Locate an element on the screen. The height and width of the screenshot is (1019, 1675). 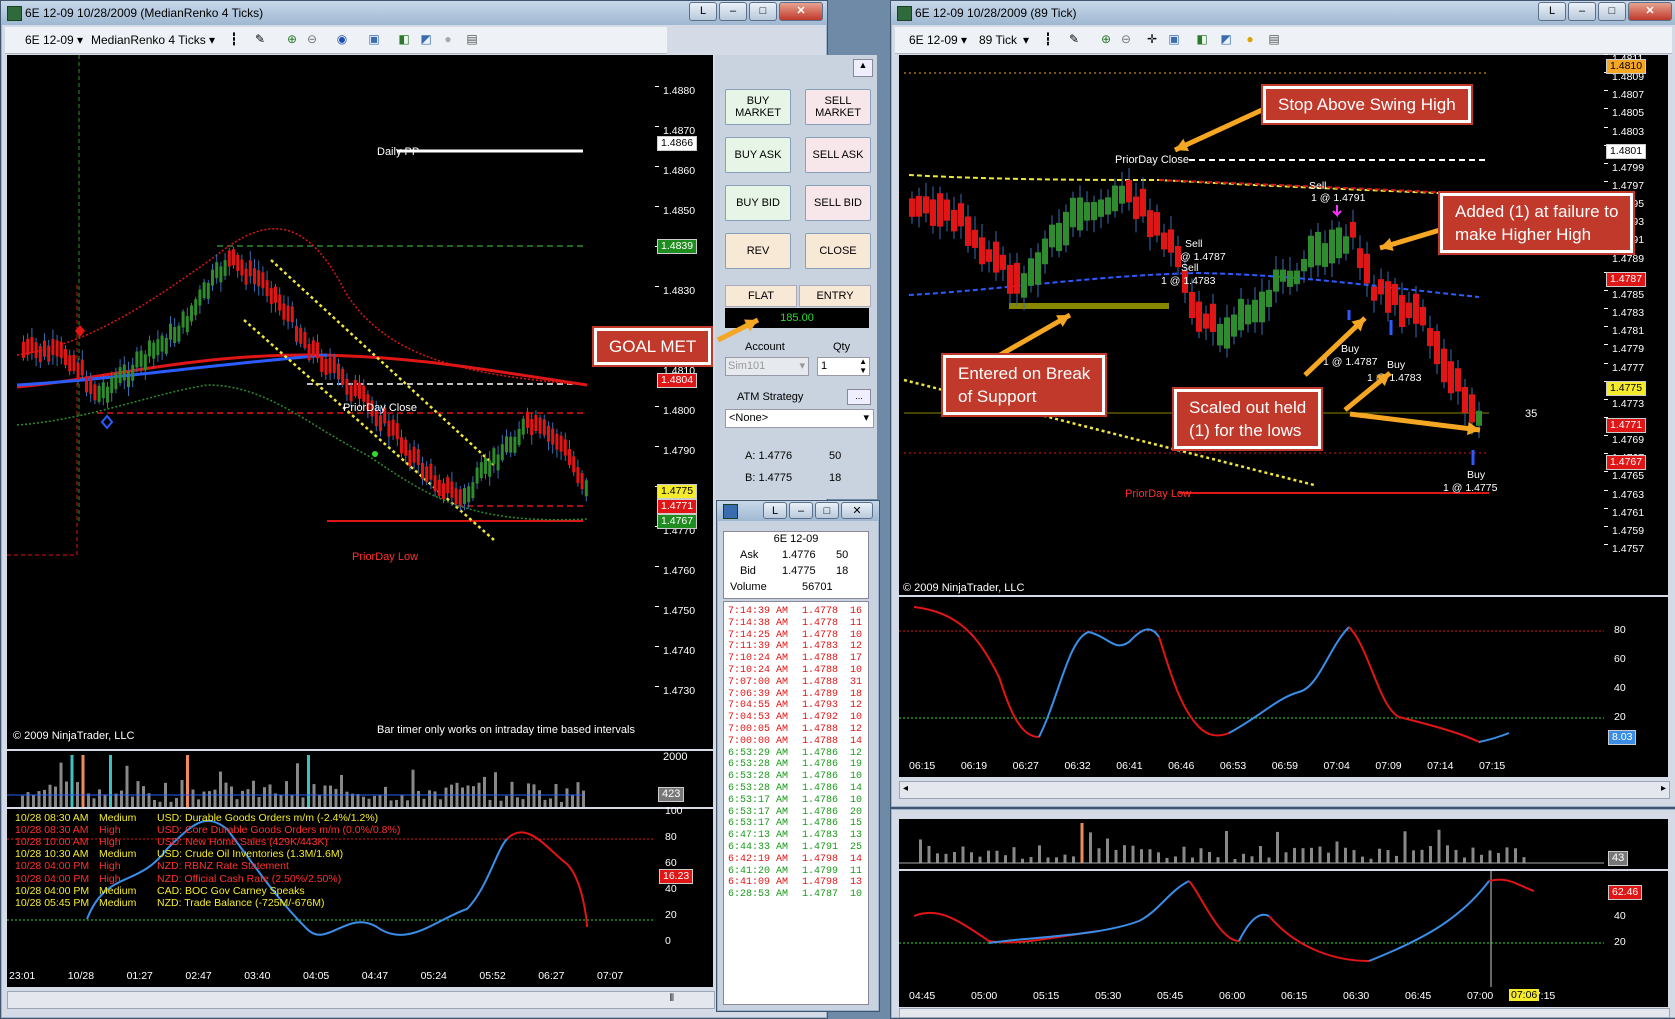
right-bar-style-icon: ┇ is located at coordinates (1048, 39).